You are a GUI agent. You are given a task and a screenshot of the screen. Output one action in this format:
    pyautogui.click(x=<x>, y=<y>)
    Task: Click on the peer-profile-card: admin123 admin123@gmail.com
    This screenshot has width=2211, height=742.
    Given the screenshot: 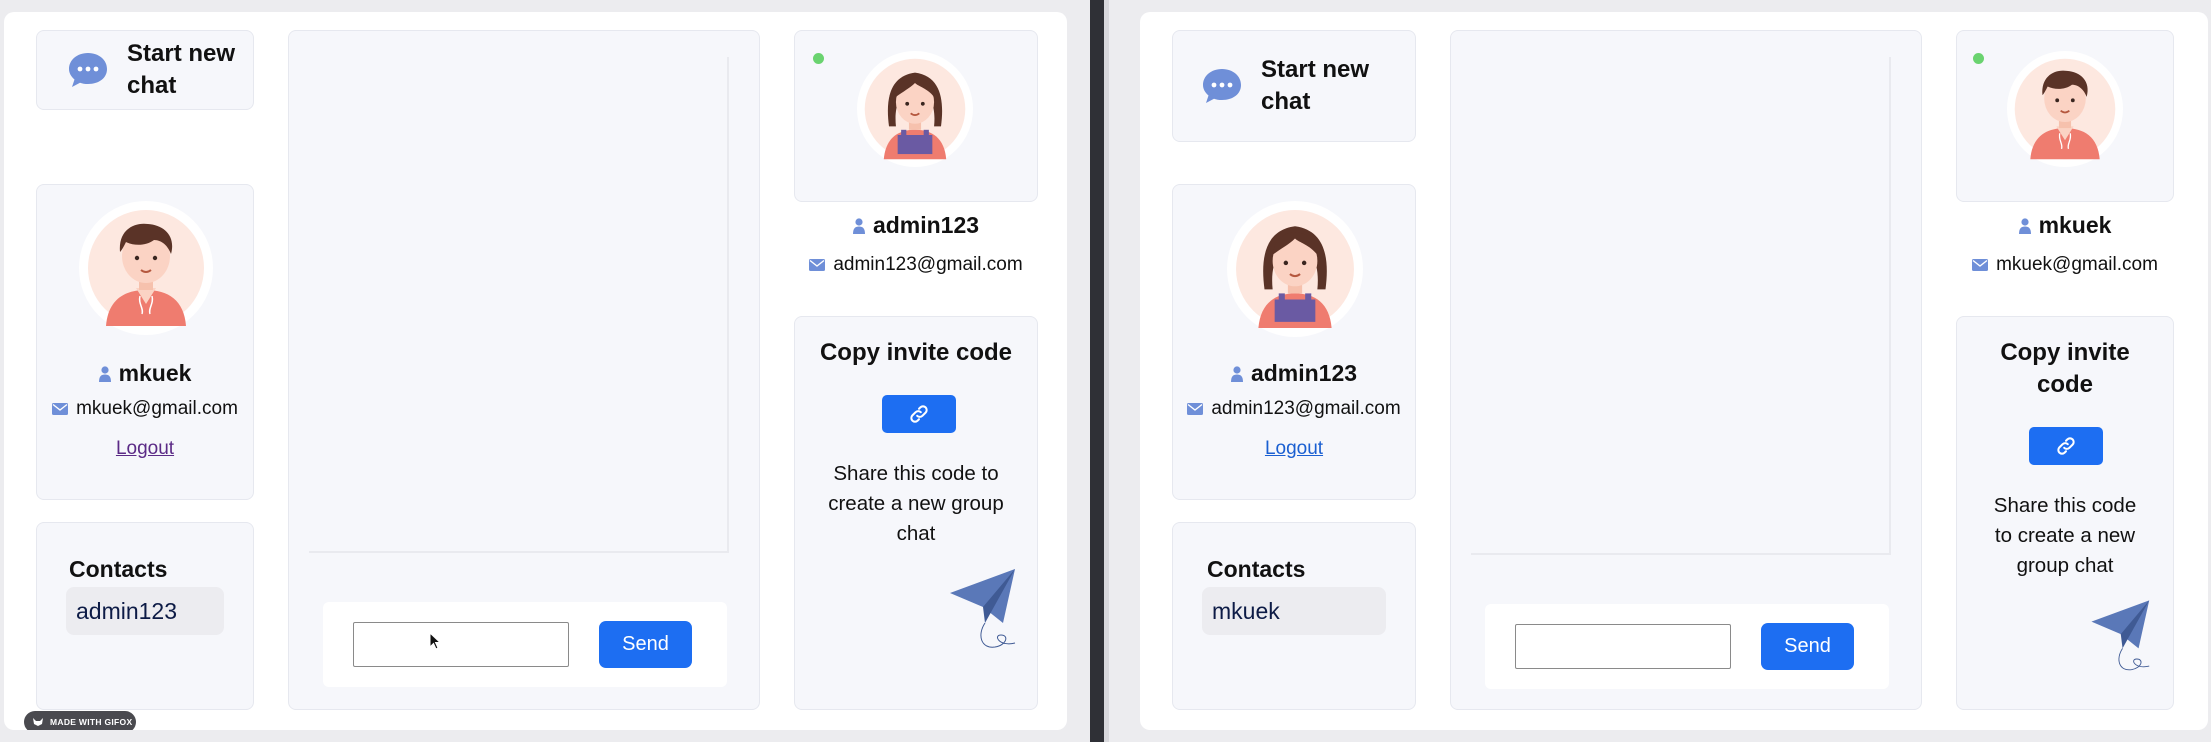 What is the action you would take?
    pyautogui.click(x=916, y=152)
    